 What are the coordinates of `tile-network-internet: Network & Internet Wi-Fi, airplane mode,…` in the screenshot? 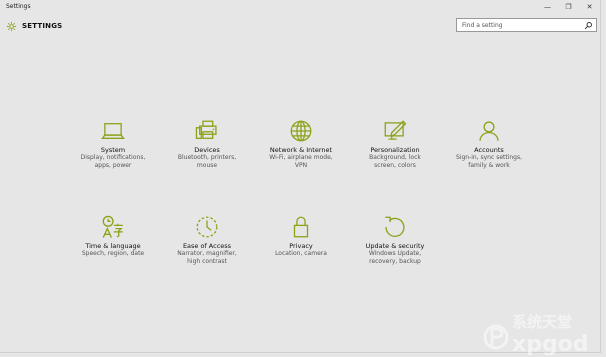 It's located at (301, 144).